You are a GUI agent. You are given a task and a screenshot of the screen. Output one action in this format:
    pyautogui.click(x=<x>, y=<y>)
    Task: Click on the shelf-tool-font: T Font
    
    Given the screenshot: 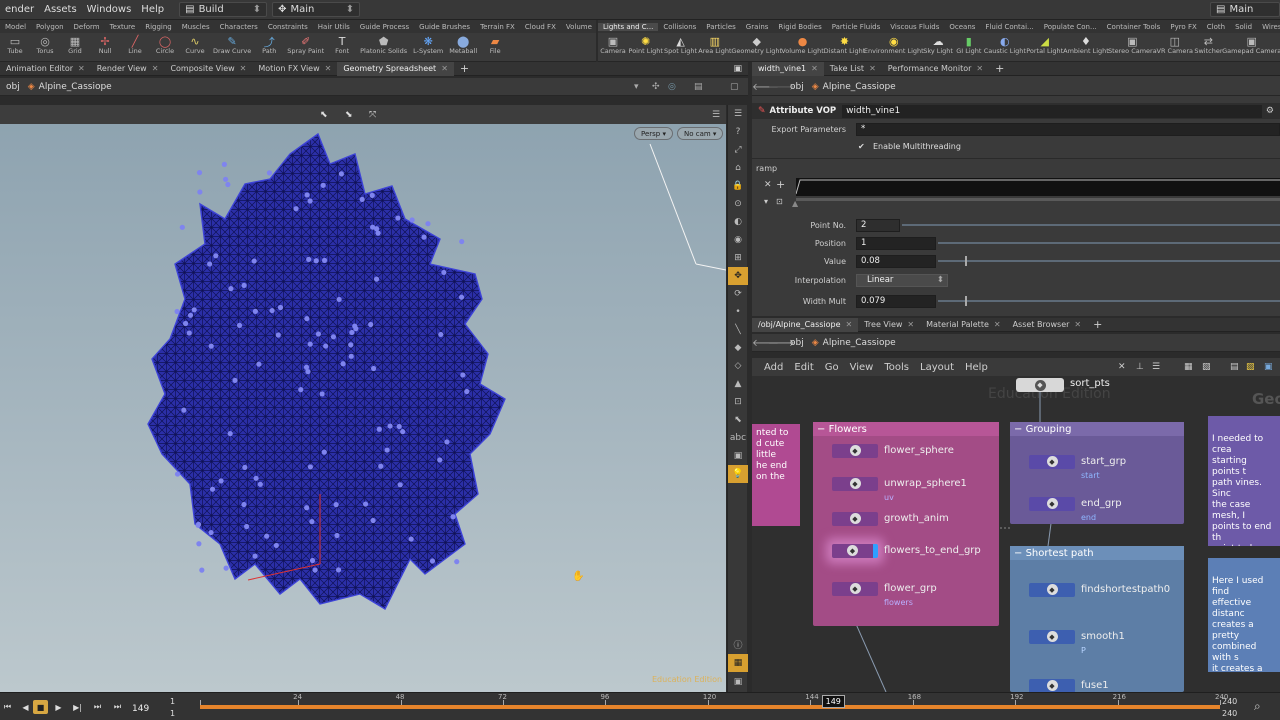 What is the action you would take?
    pyautogui.click(x=342, y=47)
    